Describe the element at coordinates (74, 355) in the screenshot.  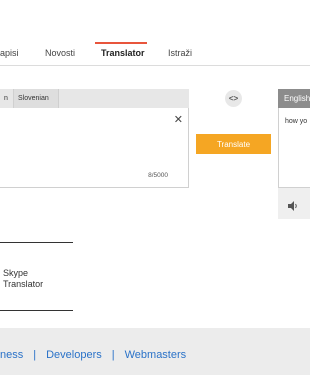
I see `footer-link-developers: Developers` at that location.